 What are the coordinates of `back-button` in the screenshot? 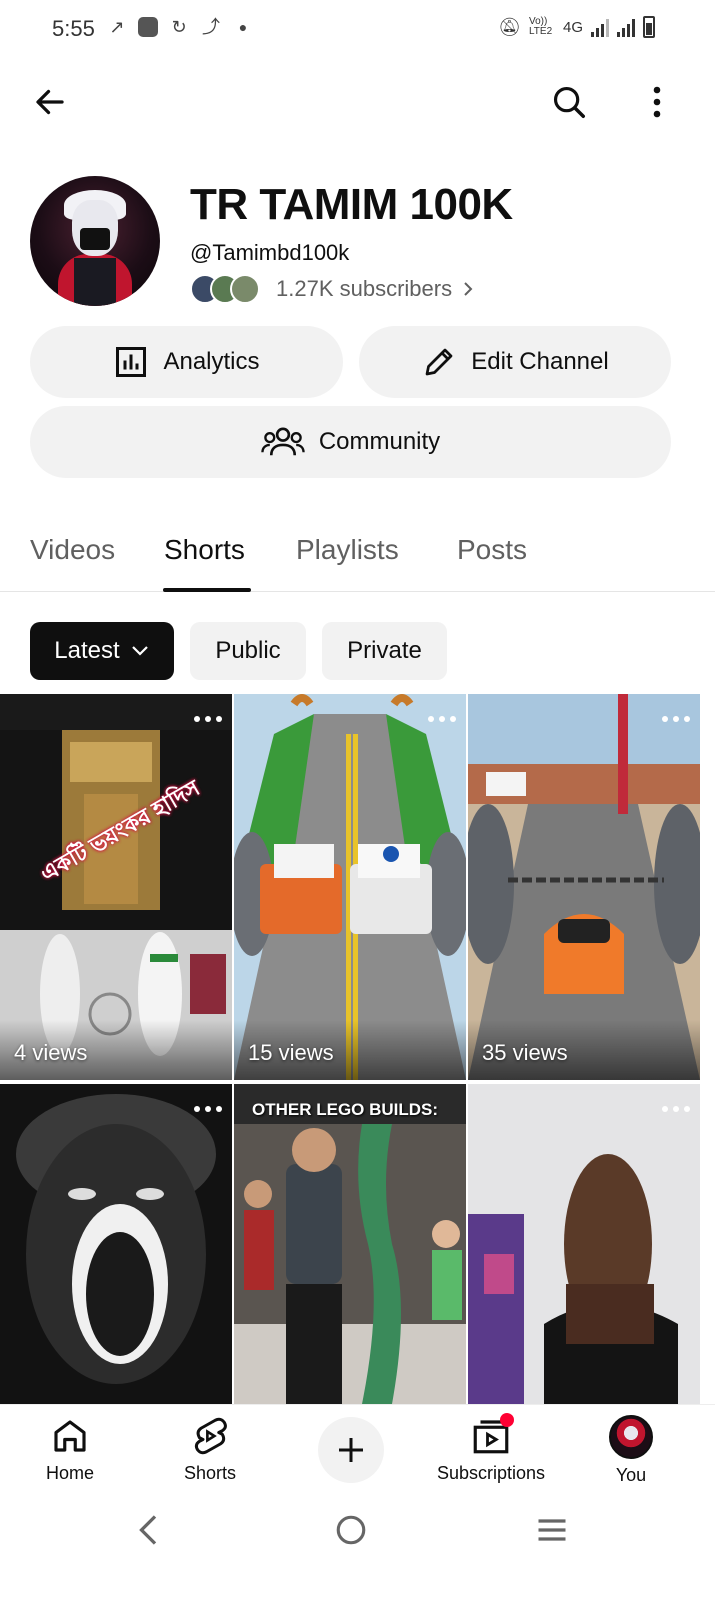 It's located at (50, 102).